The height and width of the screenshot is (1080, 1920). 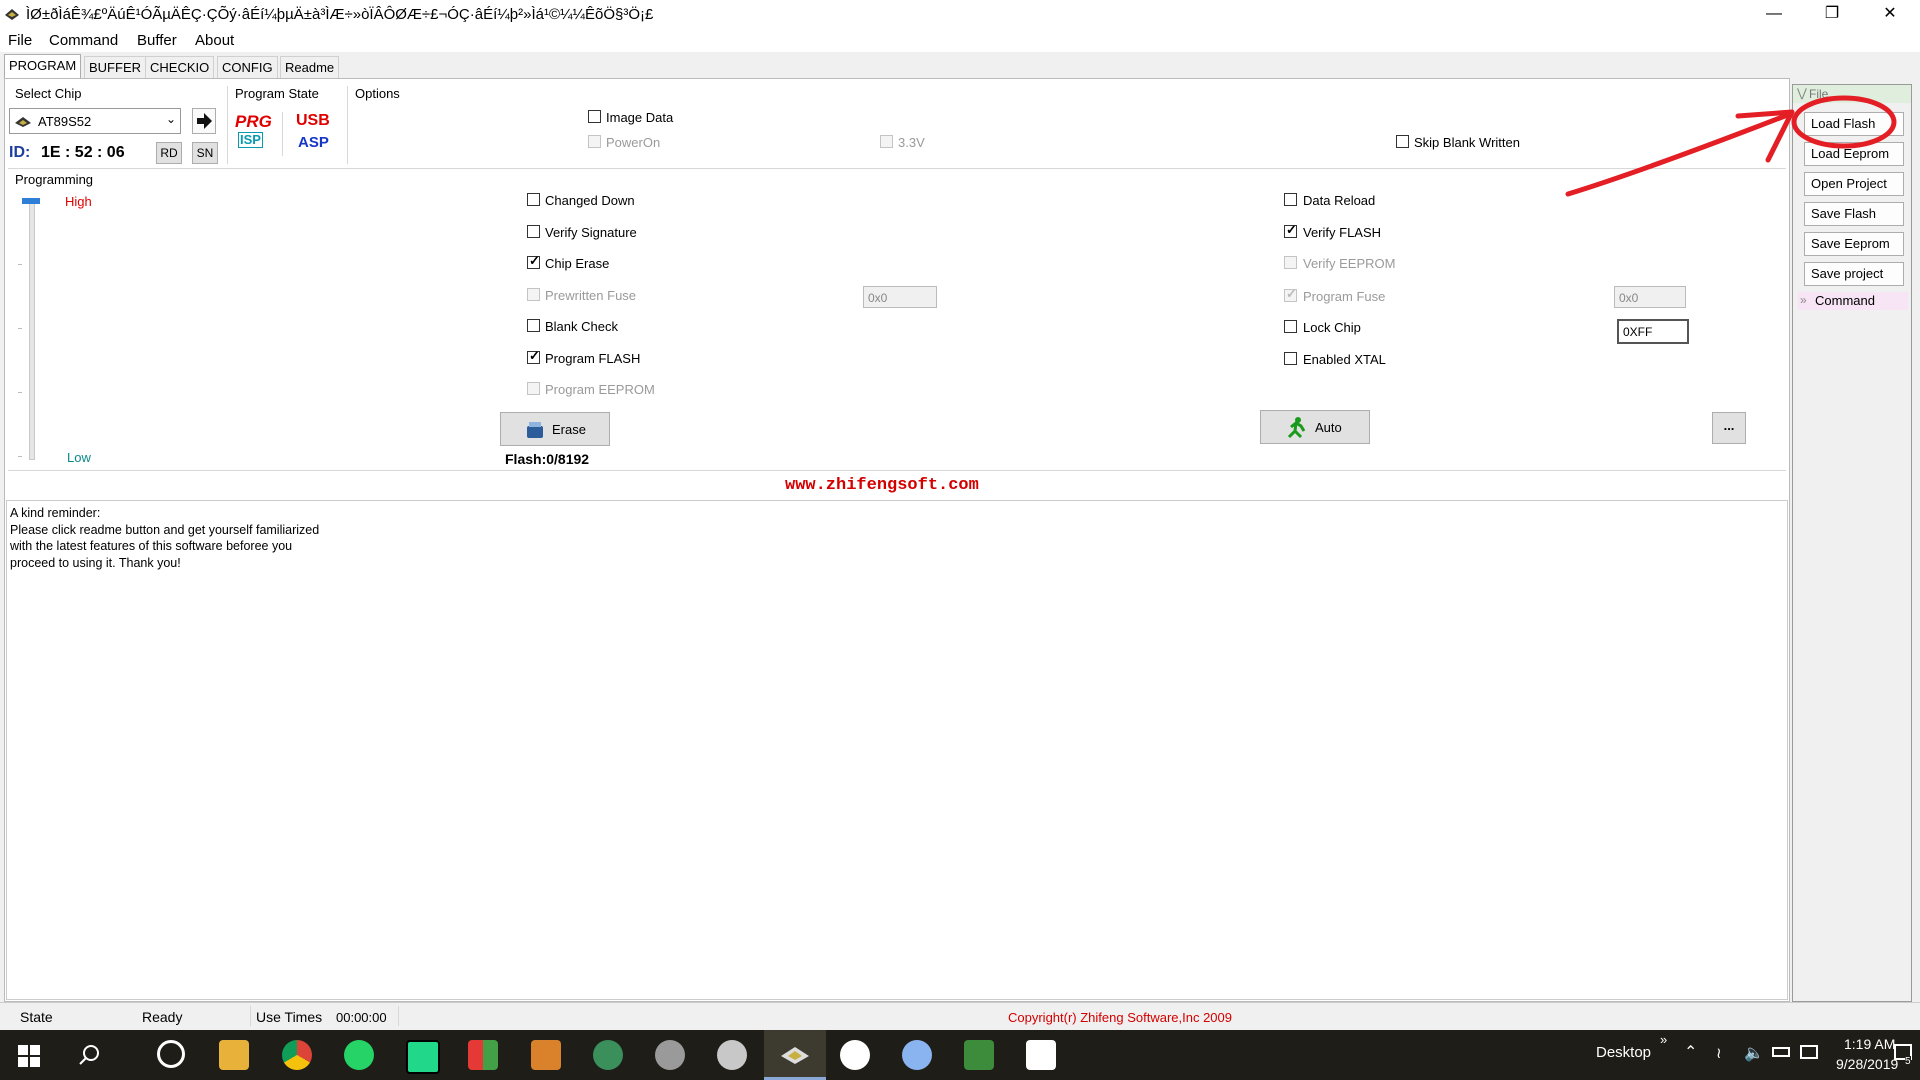 What do you see at coordinates (1809, 1052) in the screenshot?
I see `keyboard-icon` at bounding box center [1809, 1052].